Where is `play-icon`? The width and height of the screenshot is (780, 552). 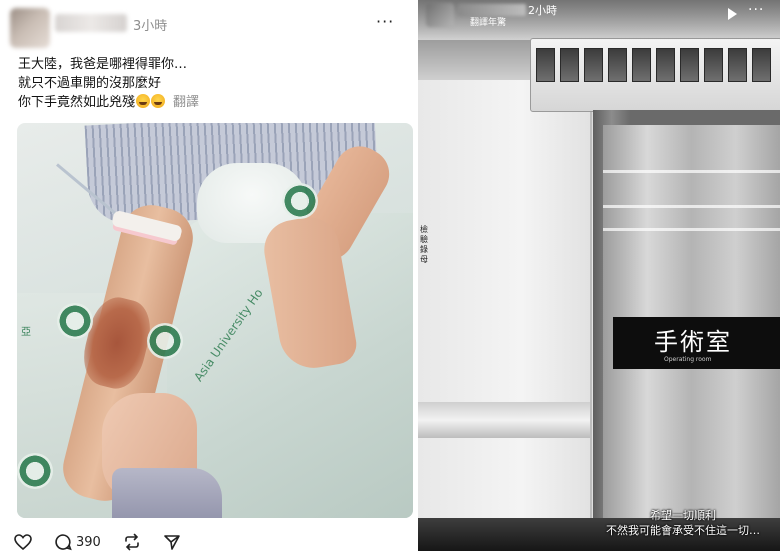
play-icon is located at coordinates (732, 14).